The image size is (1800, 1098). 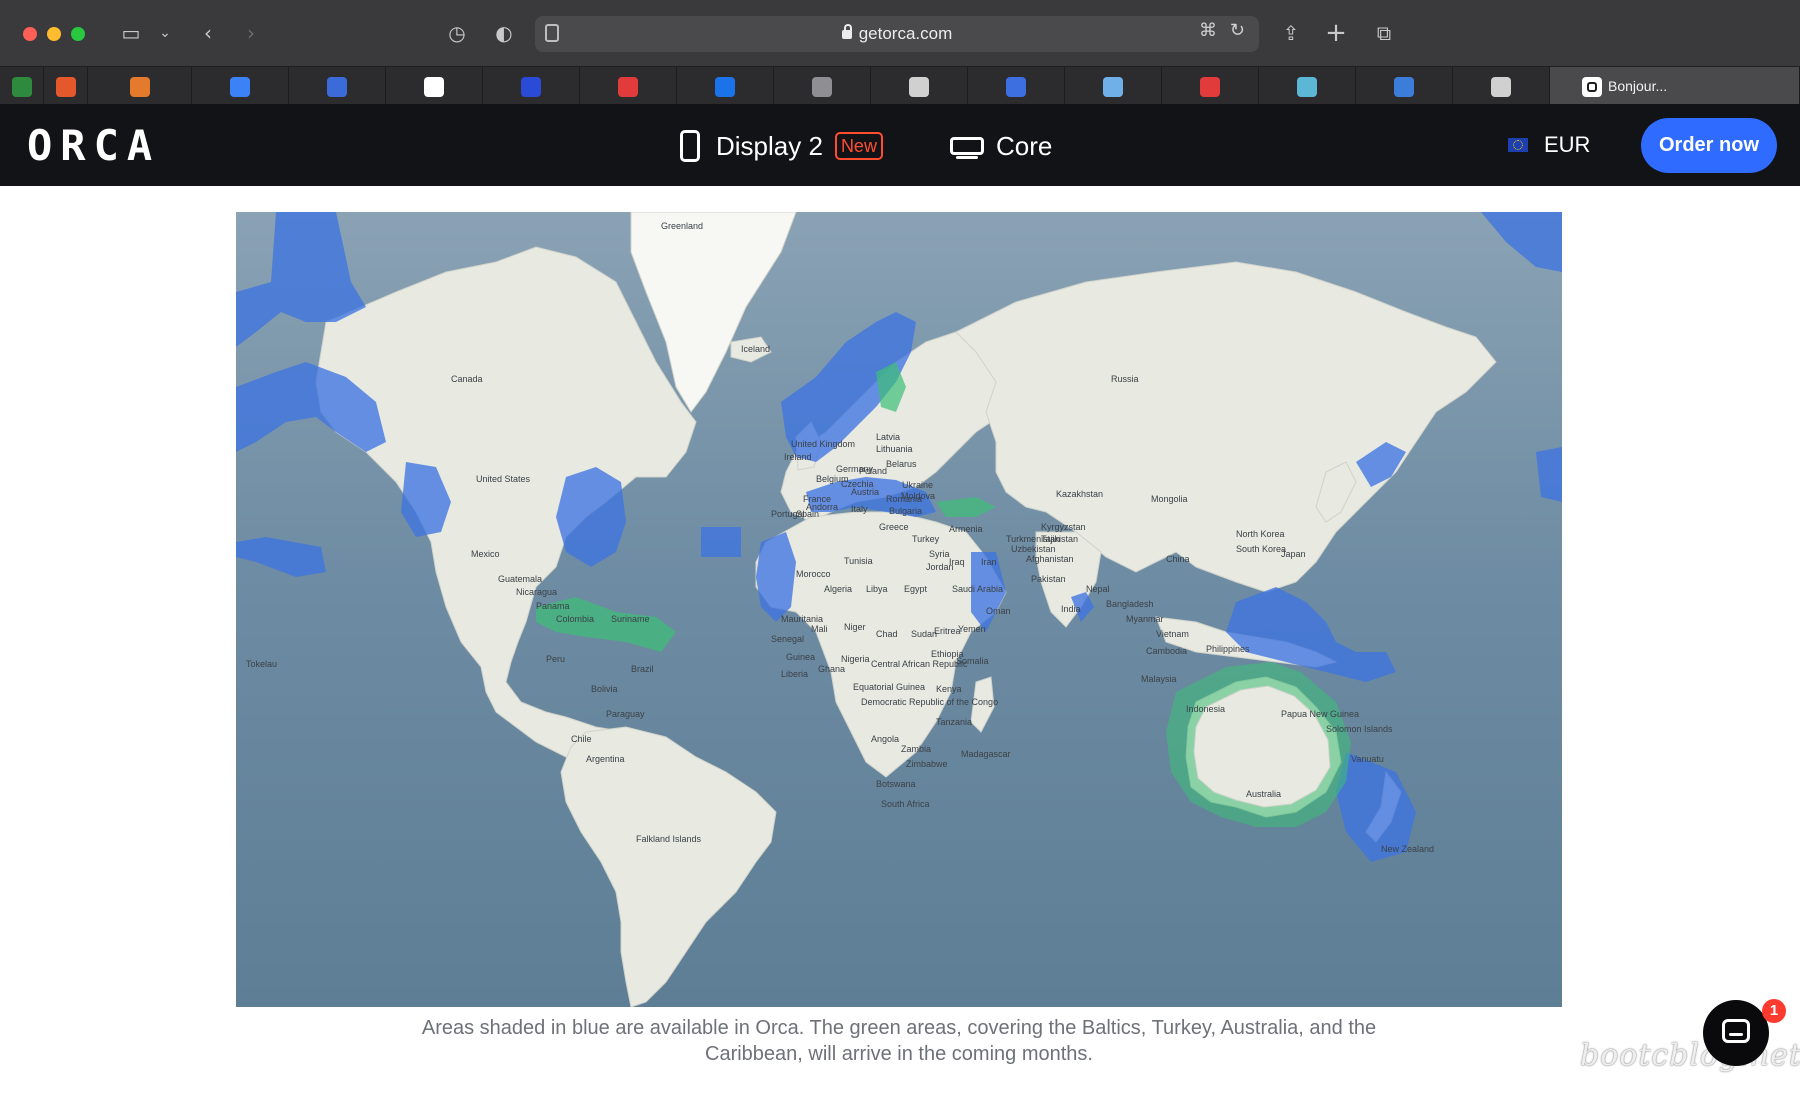 What do you see at coordinates (819, 629) in the screenshot?
I see `map-label-mali: Mali` at bounding box center [819, 629].